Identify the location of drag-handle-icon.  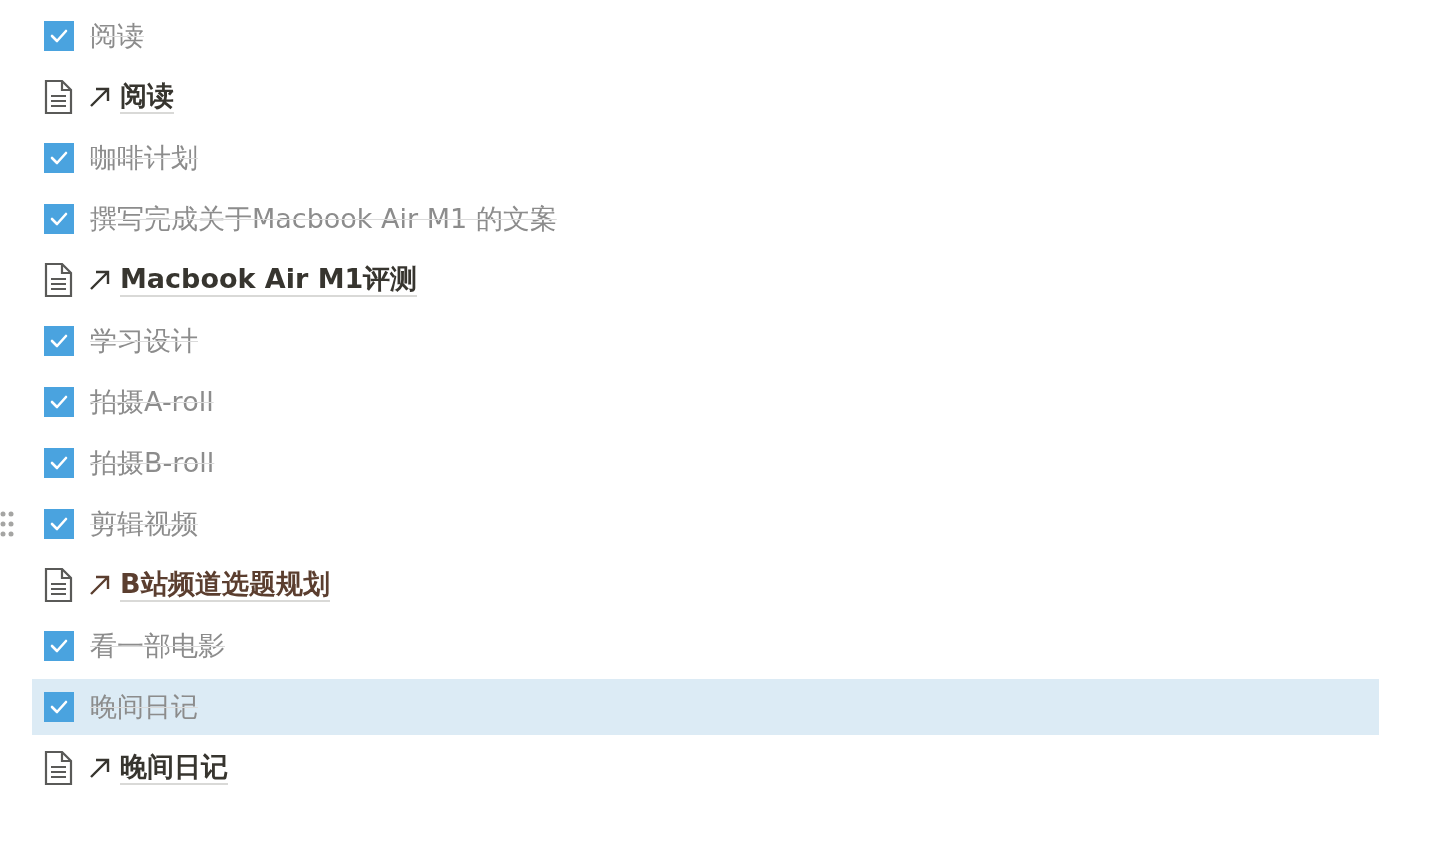
(7, 524).